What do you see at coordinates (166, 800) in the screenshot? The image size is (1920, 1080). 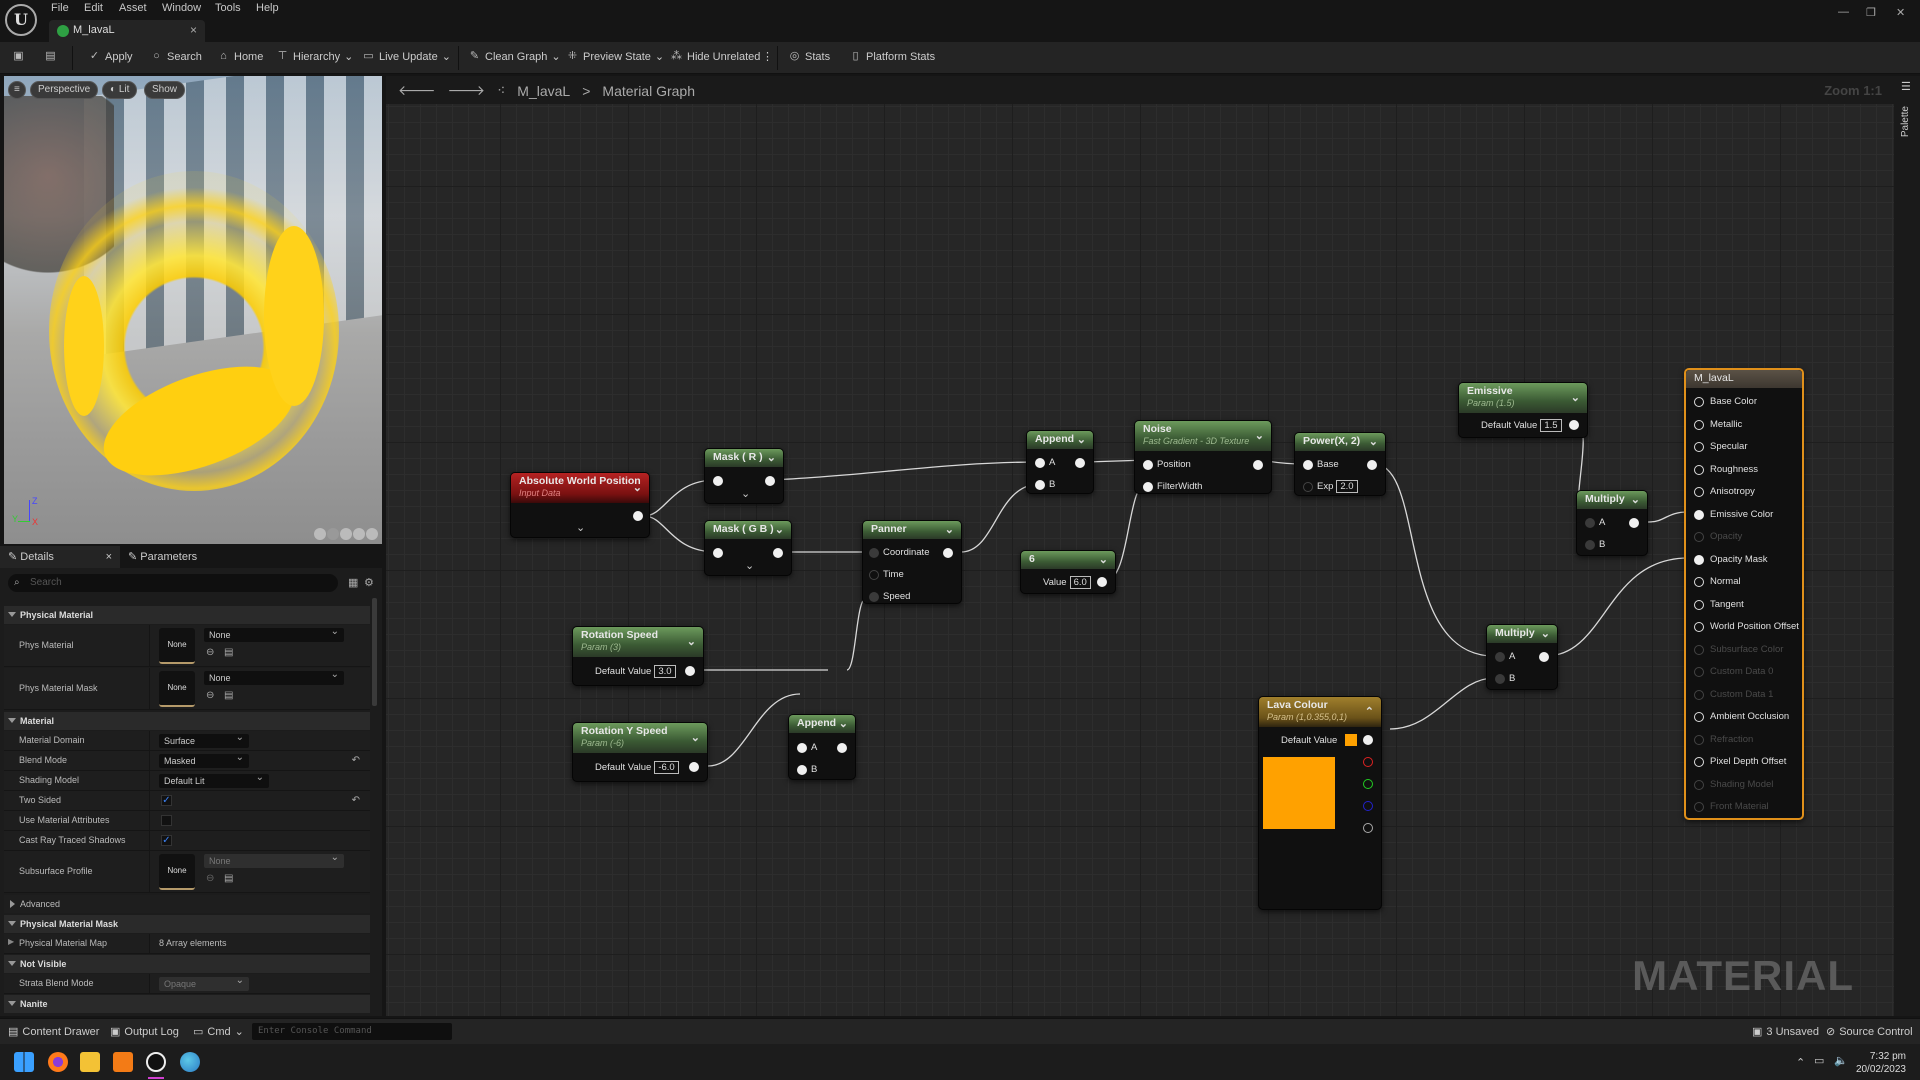 I see `two-sided-checkbox: ✓` at bounding box center [166, 800].